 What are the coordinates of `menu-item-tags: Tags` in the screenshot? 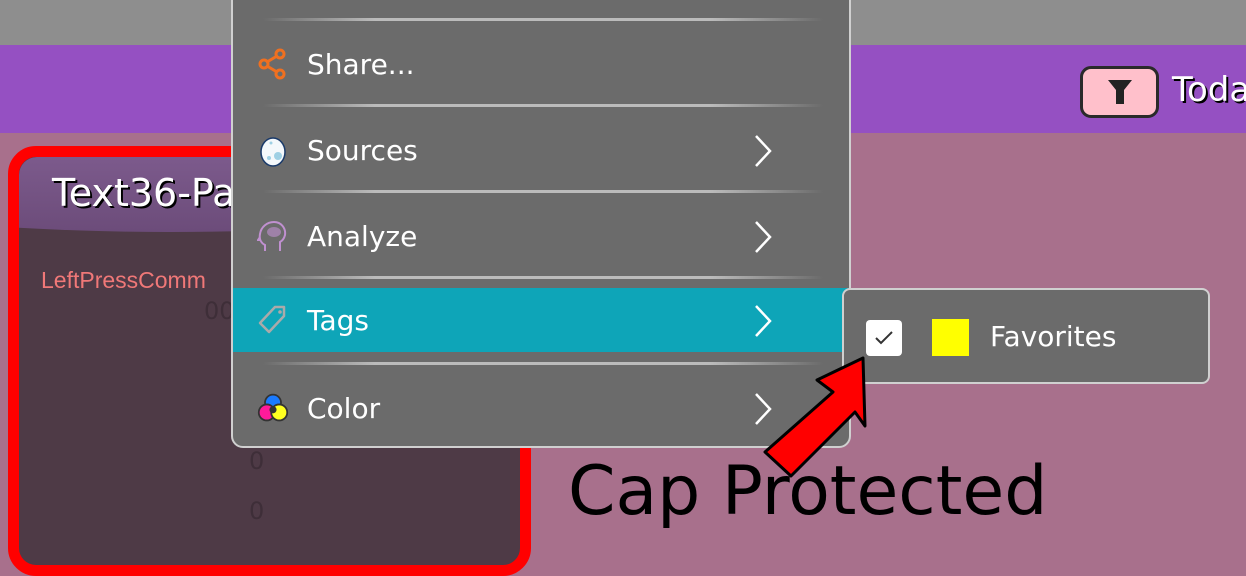 It's located at (541, 320).